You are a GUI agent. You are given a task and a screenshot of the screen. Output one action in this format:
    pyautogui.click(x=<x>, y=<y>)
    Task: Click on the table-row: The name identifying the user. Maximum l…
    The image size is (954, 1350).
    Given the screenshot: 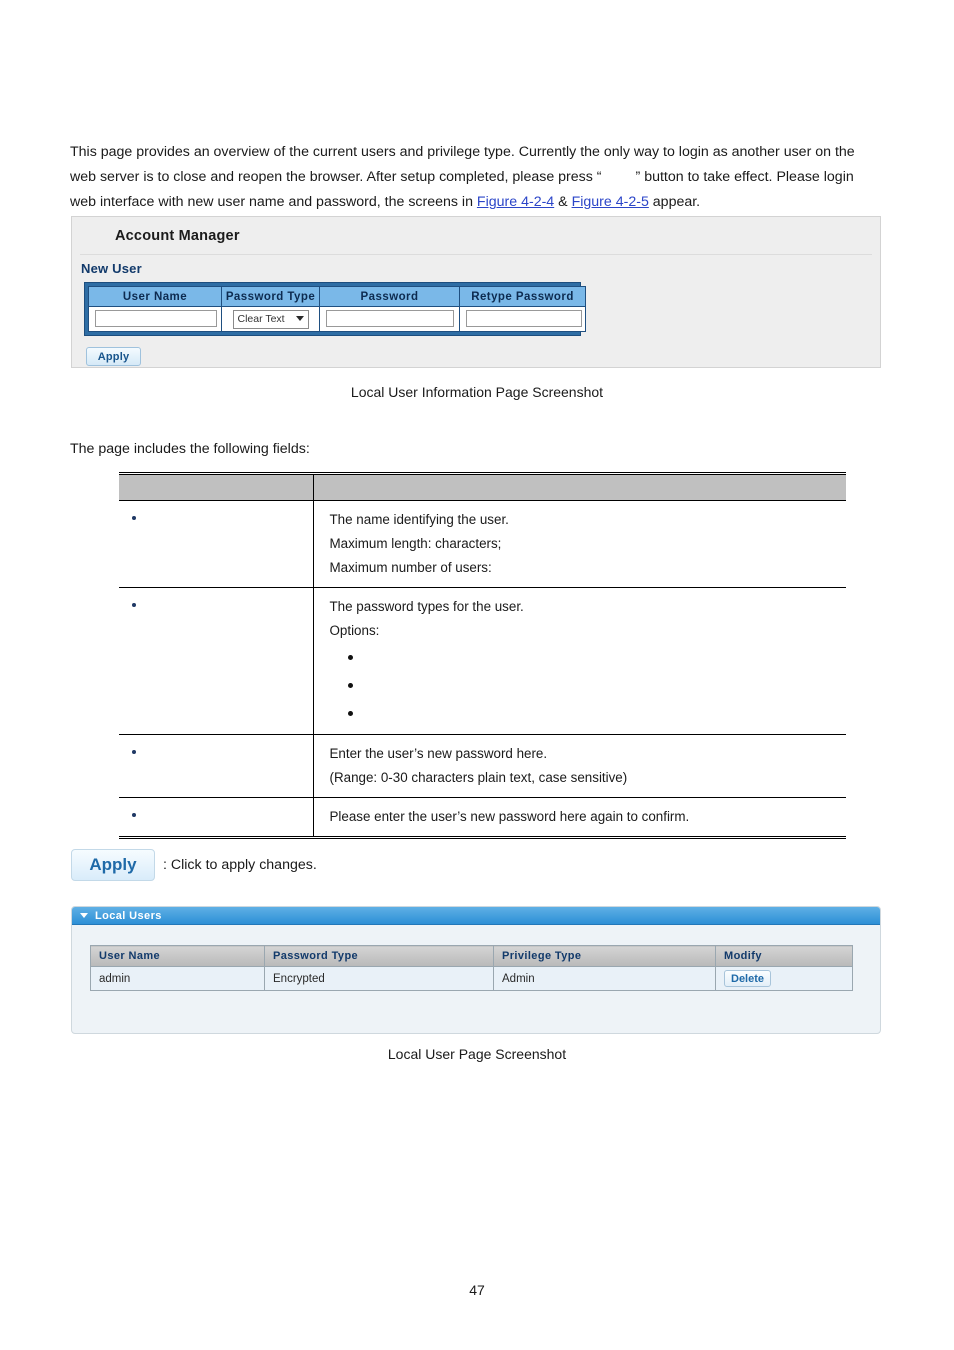 What is the action you would take?
    pyautogui.click(x=482, y=544)
    